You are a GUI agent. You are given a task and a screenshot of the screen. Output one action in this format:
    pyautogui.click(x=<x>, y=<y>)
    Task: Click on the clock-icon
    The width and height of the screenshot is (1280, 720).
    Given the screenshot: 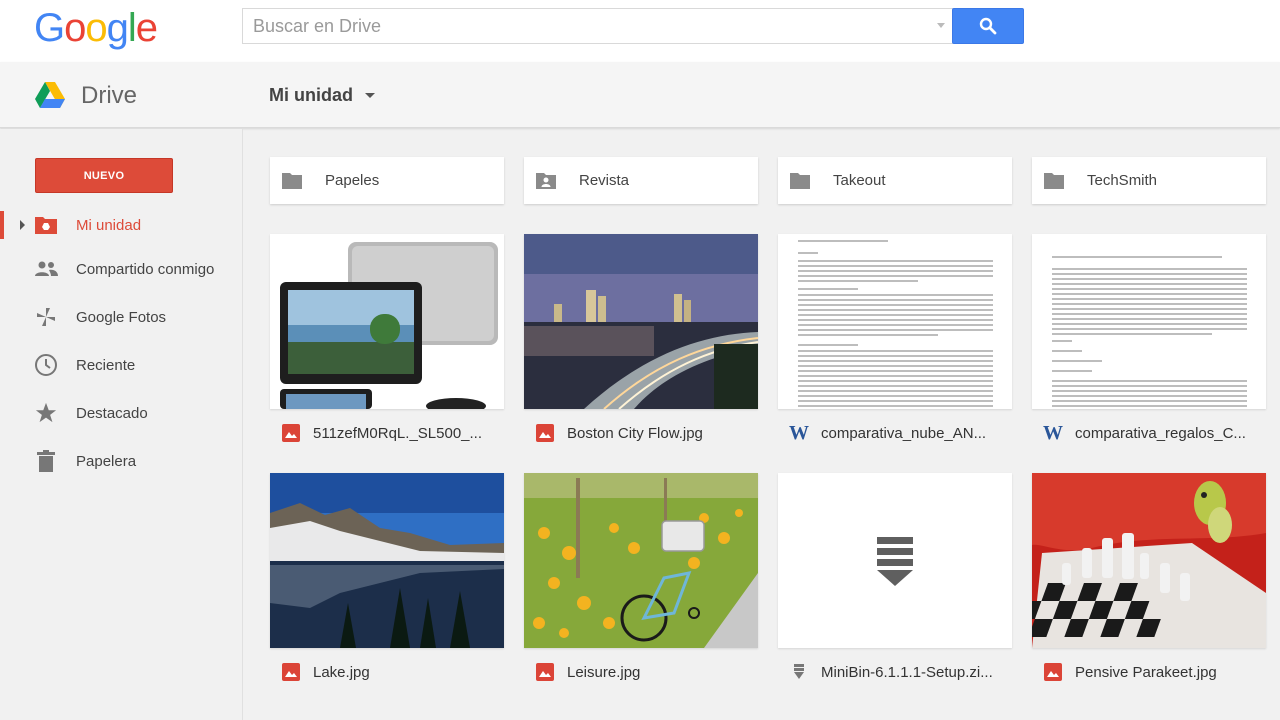 What is the action you would take?
    pyautogui.click(x=46, y=365)
    